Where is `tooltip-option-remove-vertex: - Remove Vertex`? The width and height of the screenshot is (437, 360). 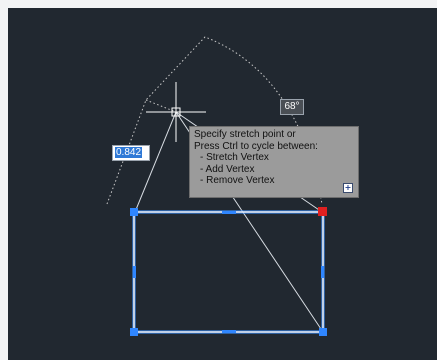 tooltip-option-remove-vertex: - Remove Vertex is located at coordinates (237, 180).